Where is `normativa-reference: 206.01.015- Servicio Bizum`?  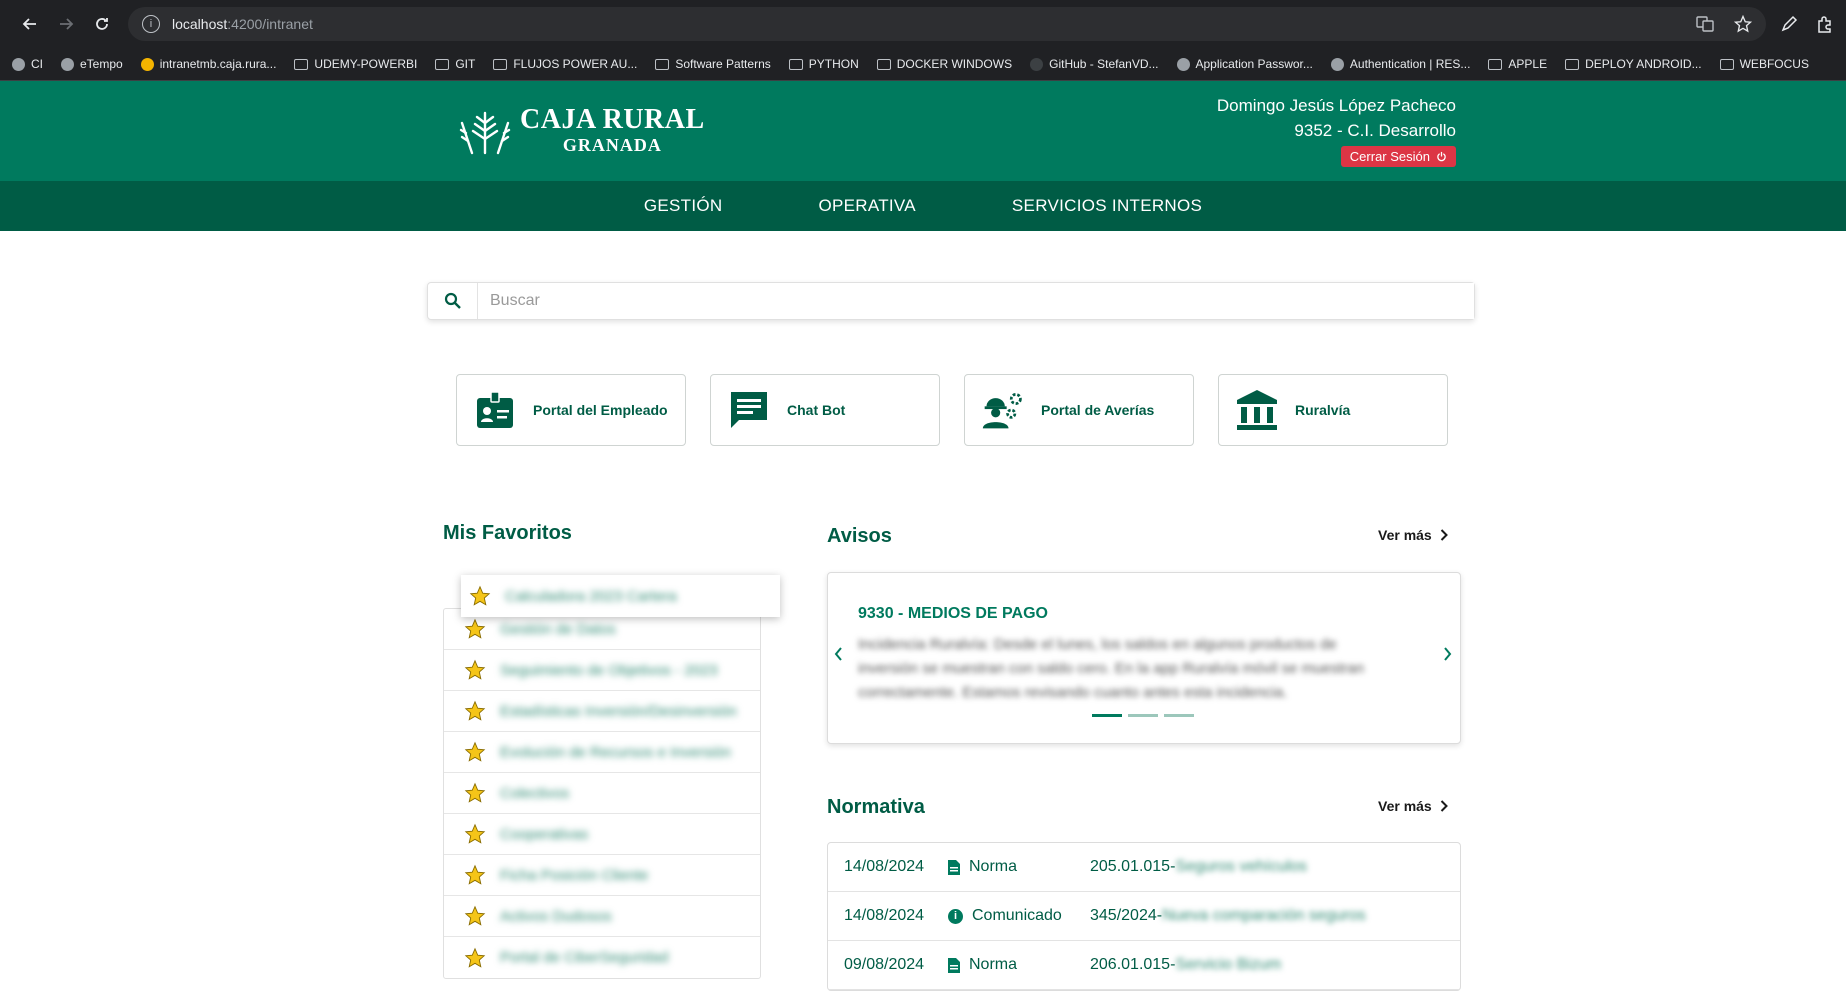 normativa-reference: 206.01.015- Servicio Bizum is located at coordinates (1185, 965).